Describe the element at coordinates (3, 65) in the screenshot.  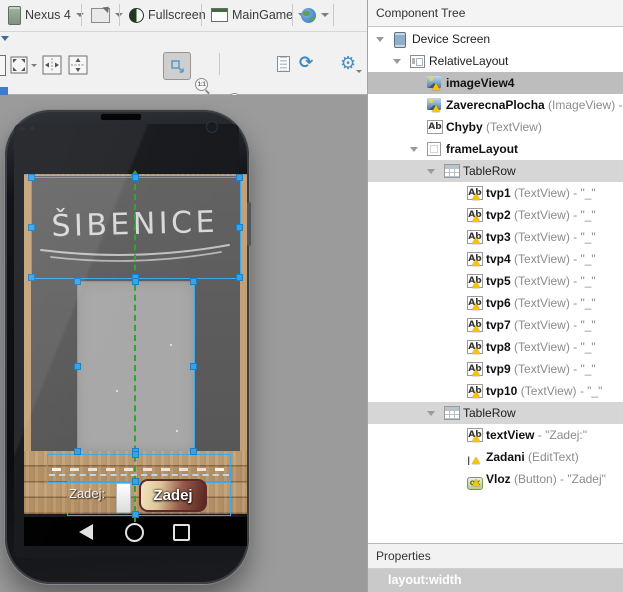
I see `clipped-toolbar-icon` at that location.